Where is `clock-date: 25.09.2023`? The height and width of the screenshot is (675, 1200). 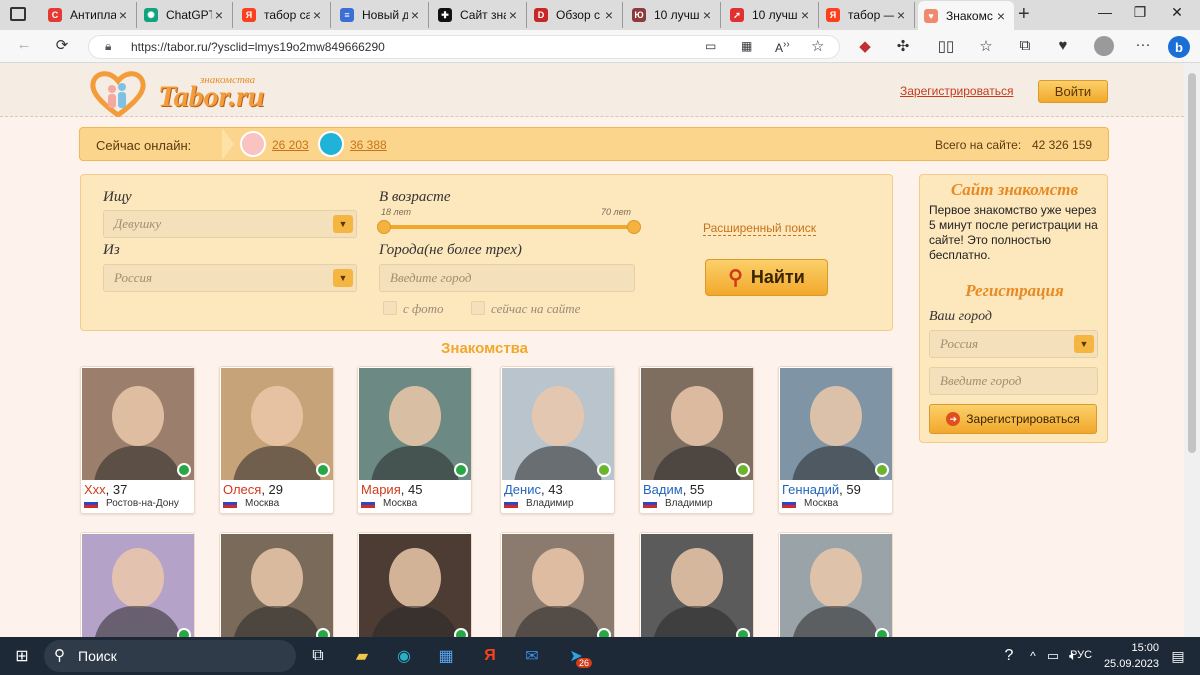
clock-date: 25.09.2023 is located at coordinates (1126, 664).